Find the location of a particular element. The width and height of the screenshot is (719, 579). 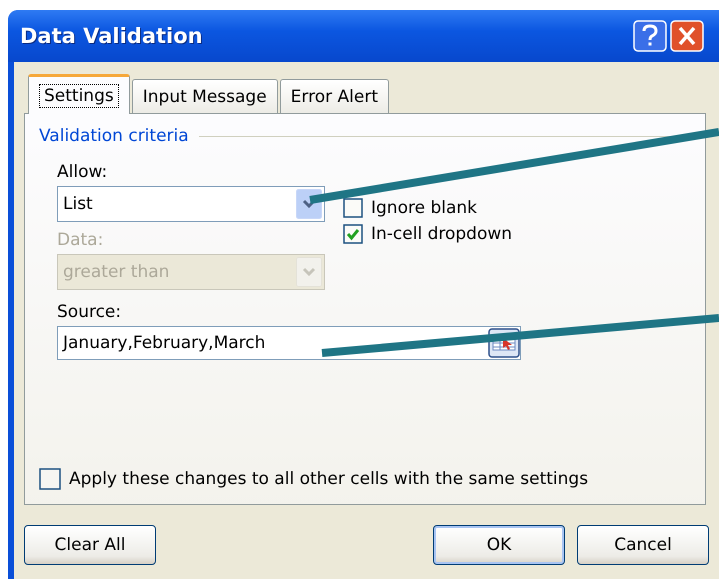

close-button is located at coordinates (687, 36).